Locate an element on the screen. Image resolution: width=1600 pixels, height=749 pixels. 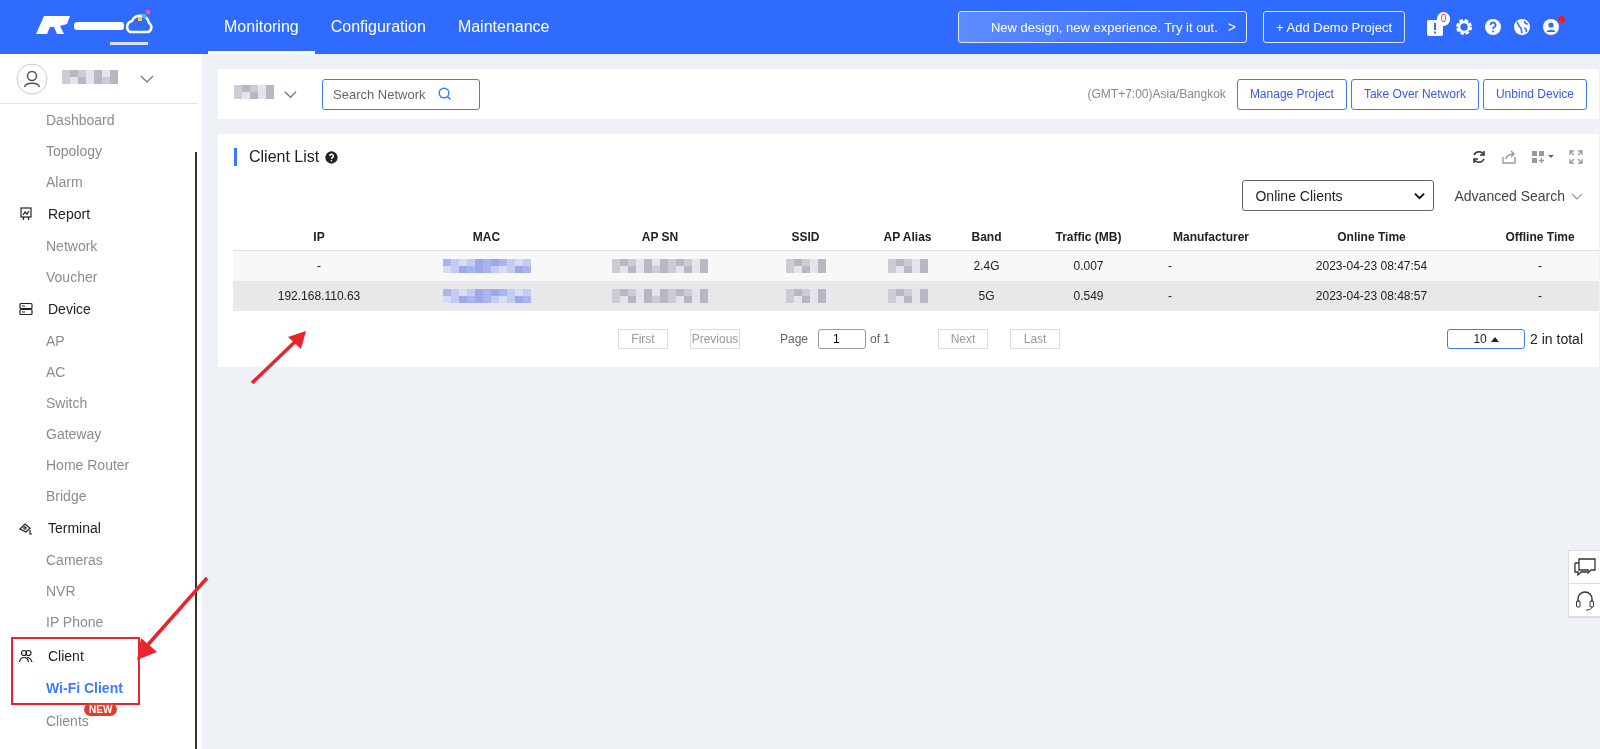
timezone-label: (GMT+7:00)Asia/Bangkok is located at coordinates (1156, 94).